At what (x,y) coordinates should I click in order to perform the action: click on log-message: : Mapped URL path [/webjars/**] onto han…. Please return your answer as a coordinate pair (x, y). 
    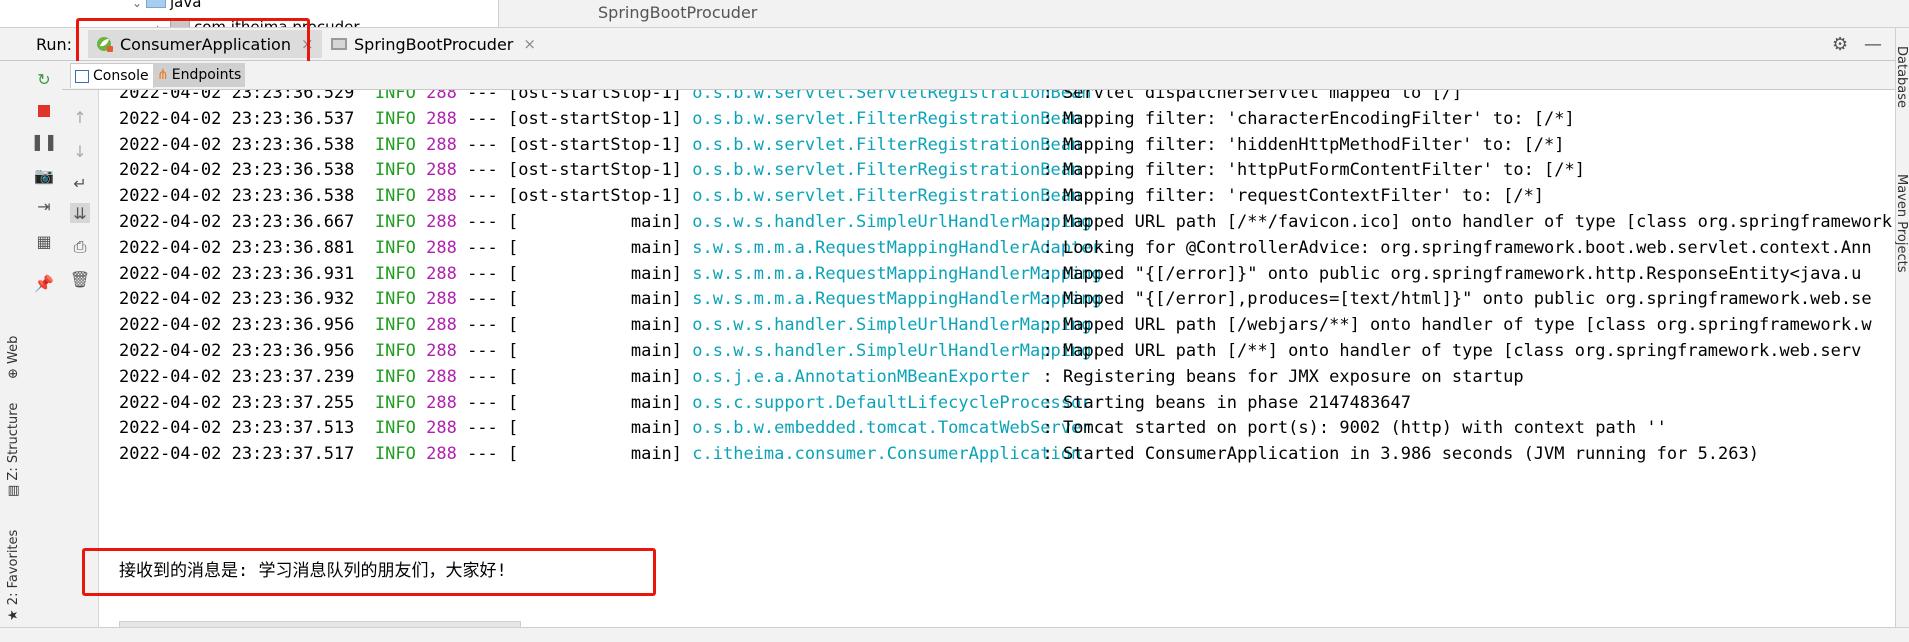
    Looking at the image, I should click on (1457, 325).